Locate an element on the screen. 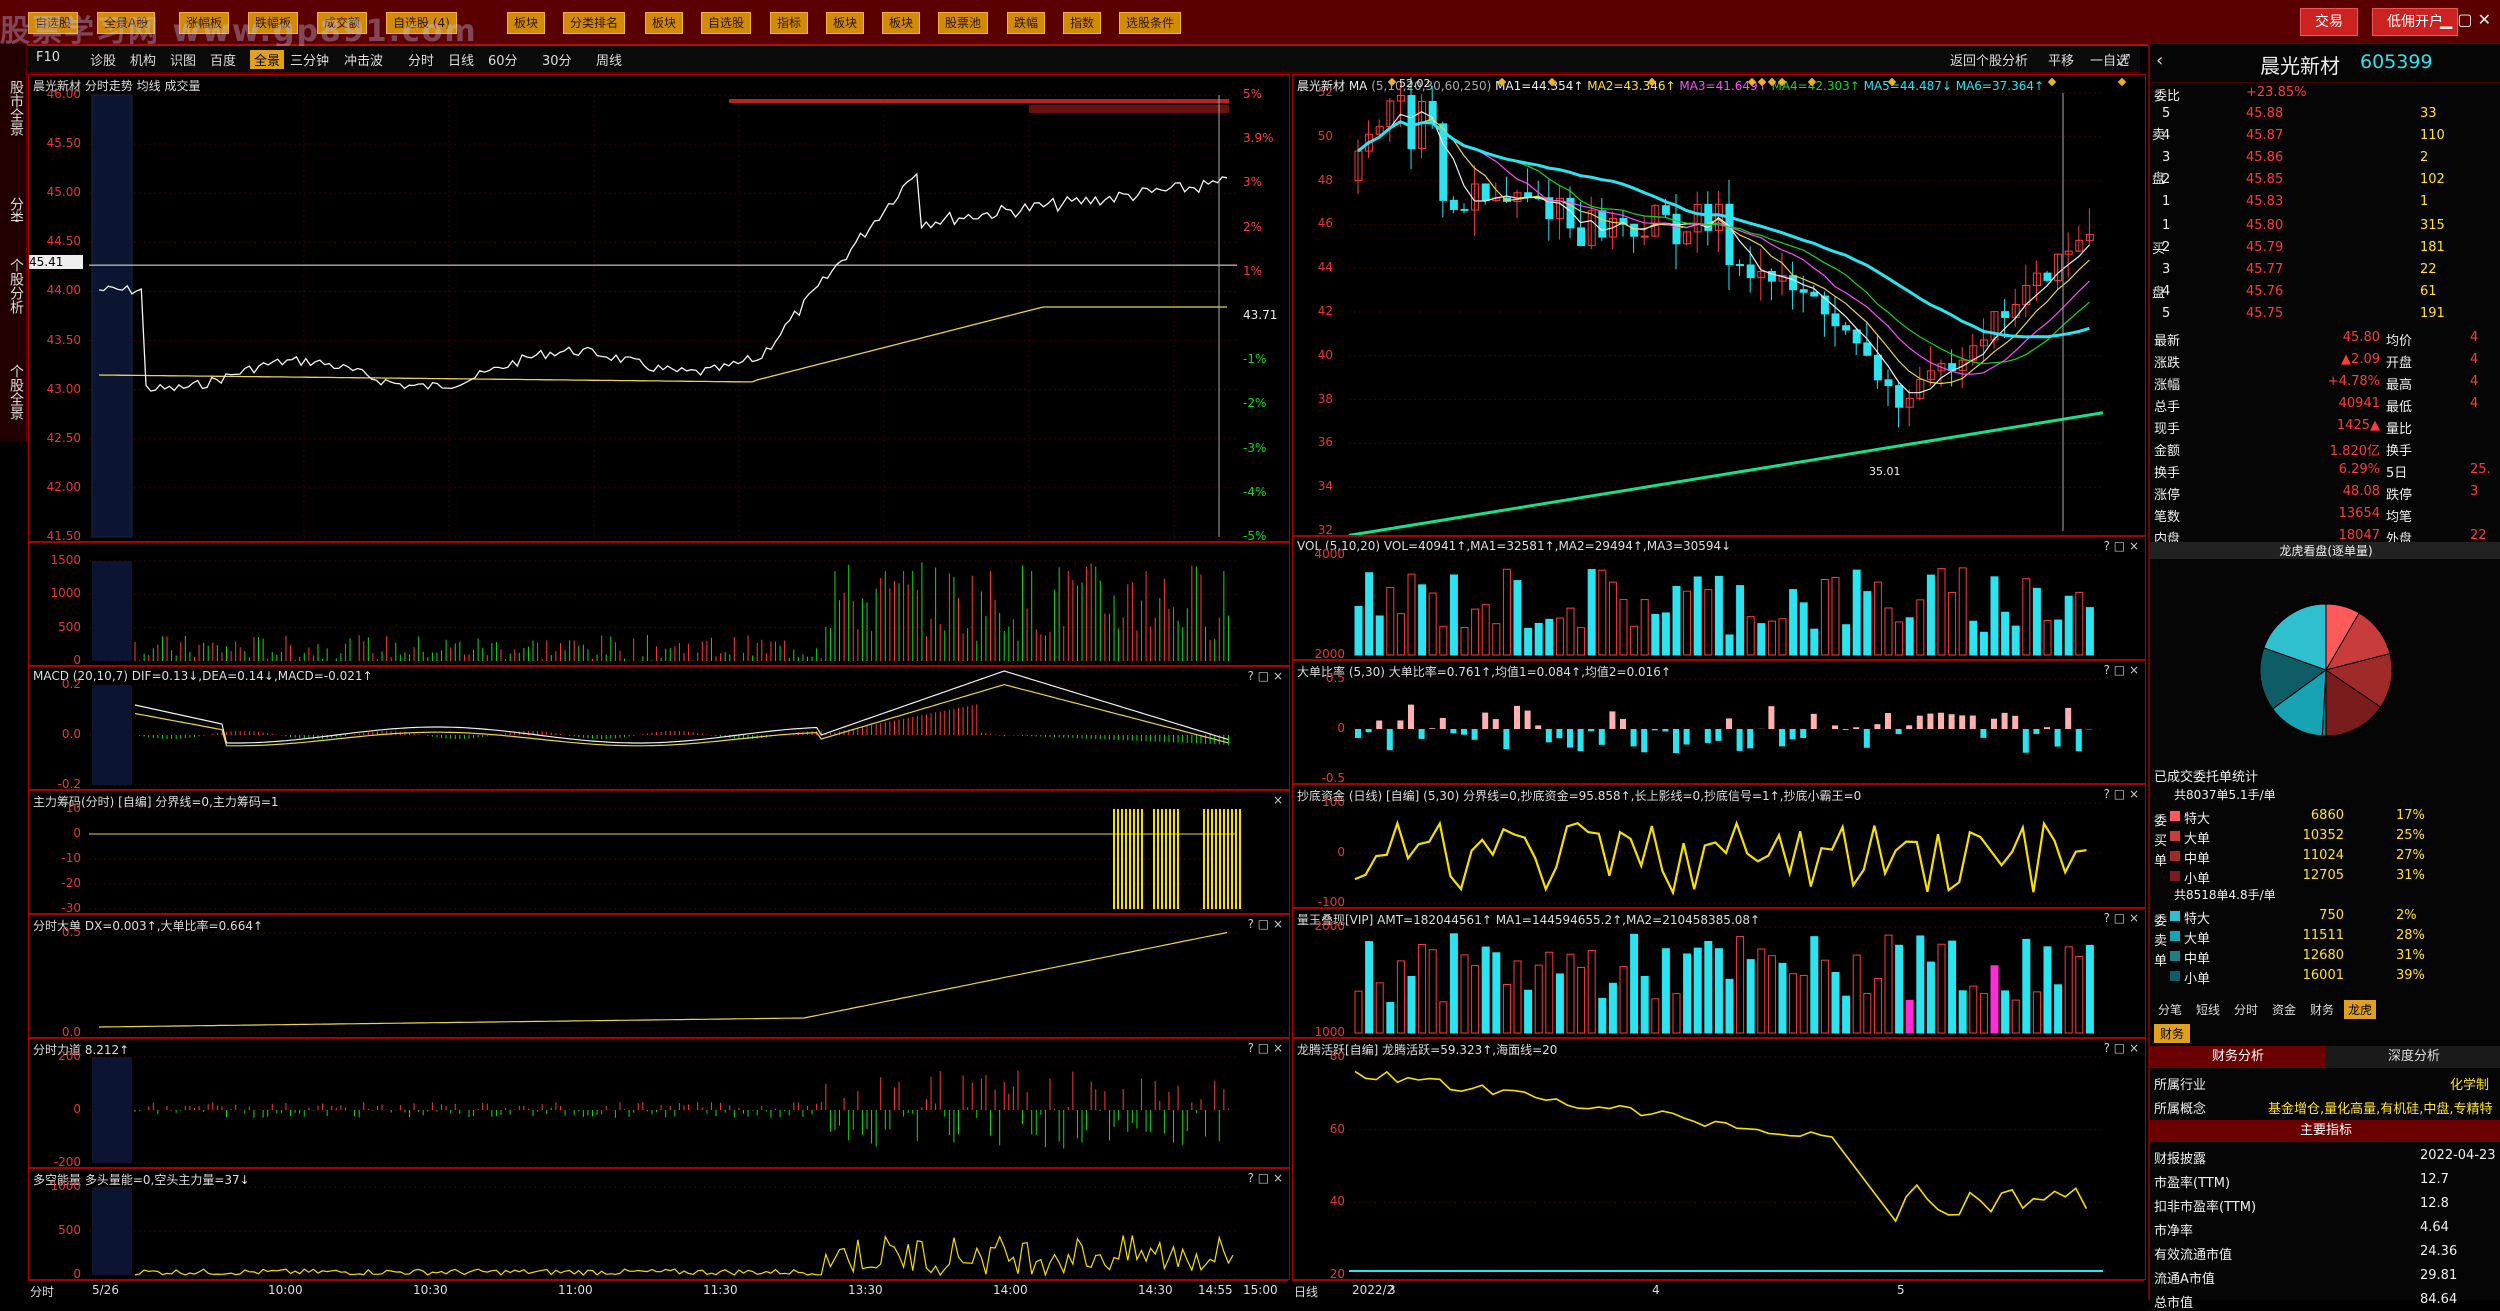 The width and height of the screenshot is (2500, 1311). y-axis-label: 0.0 is located at coordinates (56, 1032).